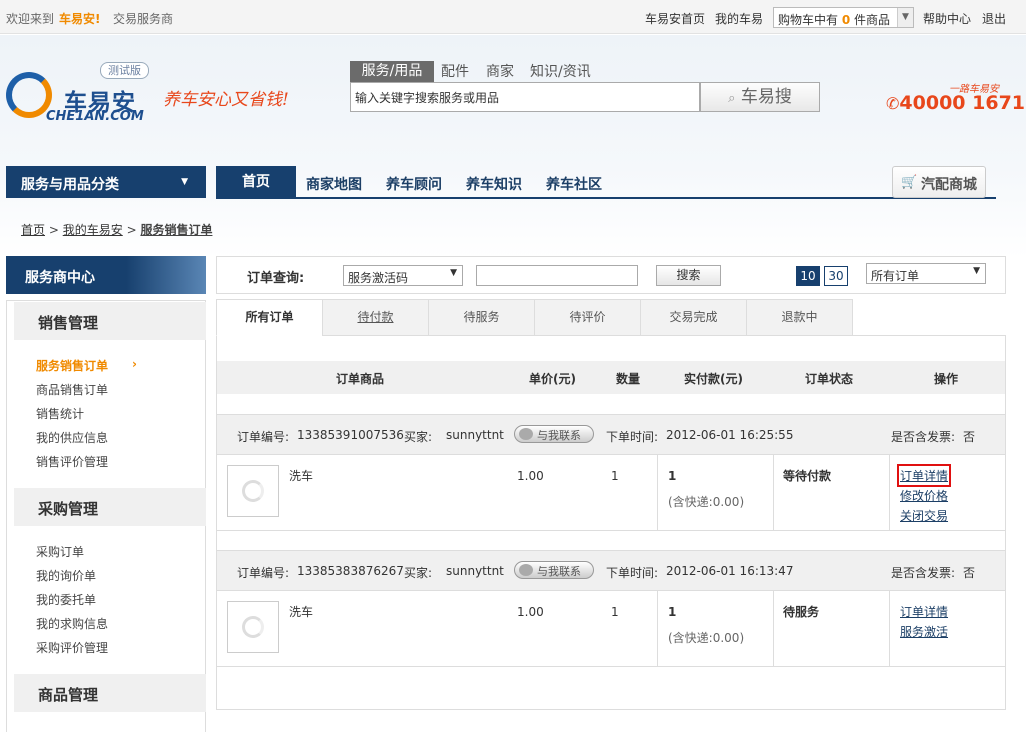 Image resolution: width=1026 pixels, height=732 pixels. What do you see at coordinates (924, 631) in the screenshot?
I see `activate-service-link: 服务激活` at bounding box center [924, 631].